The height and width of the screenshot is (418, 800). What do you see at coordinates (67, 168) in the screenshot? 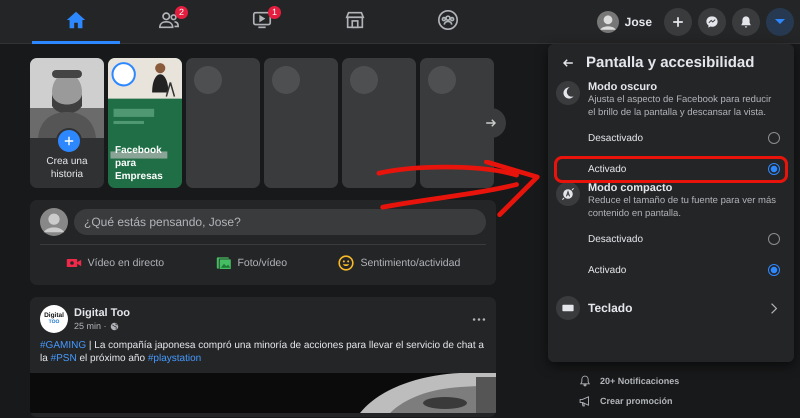
I see `story-label: Crea una historia` at bounding box center [67, 168].